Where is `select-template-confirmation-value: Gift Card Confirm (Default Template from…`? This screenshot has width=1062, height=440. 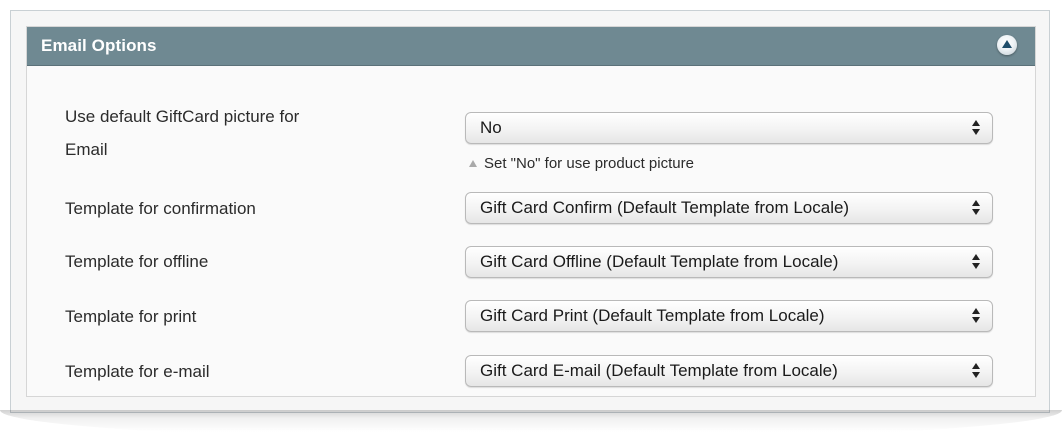 select-template-confirmation-value: Gift Card Confirm (Default Template from… is located at coordinates (665, 207).